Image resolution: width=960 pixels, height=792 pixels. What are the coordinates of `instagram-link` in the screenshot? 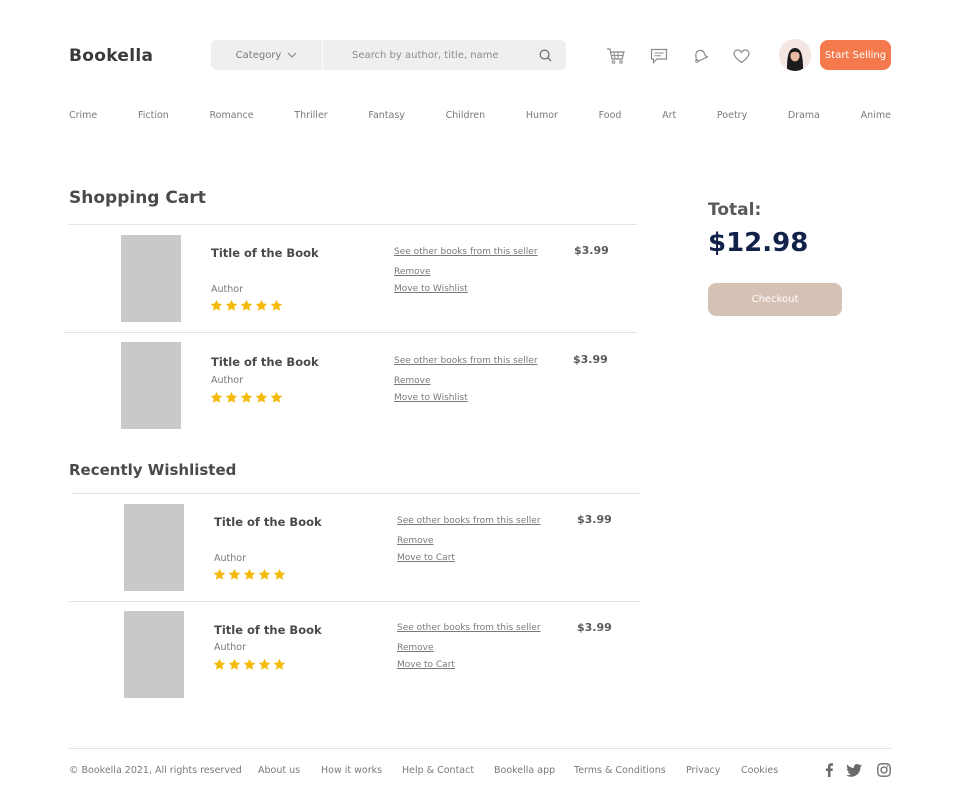 It's located at (884, 770).